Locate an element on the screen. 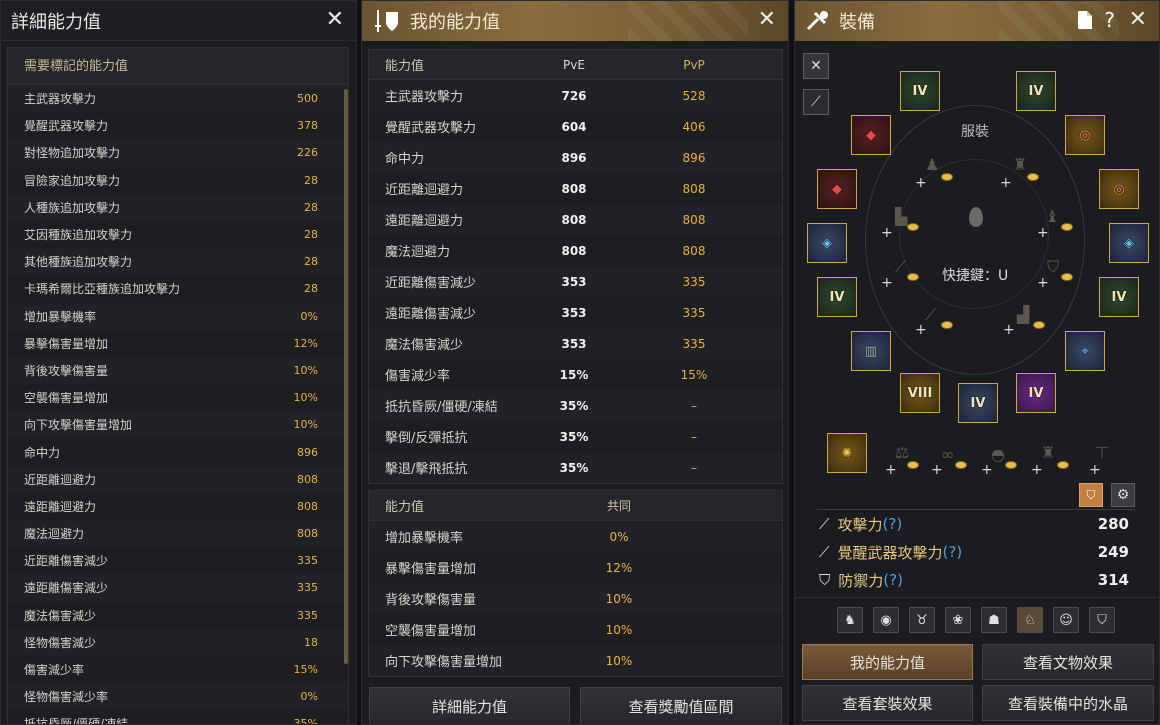 This screenshot has height=725, width=1160. enhance-level: IV is located at coordinates (920, 91).